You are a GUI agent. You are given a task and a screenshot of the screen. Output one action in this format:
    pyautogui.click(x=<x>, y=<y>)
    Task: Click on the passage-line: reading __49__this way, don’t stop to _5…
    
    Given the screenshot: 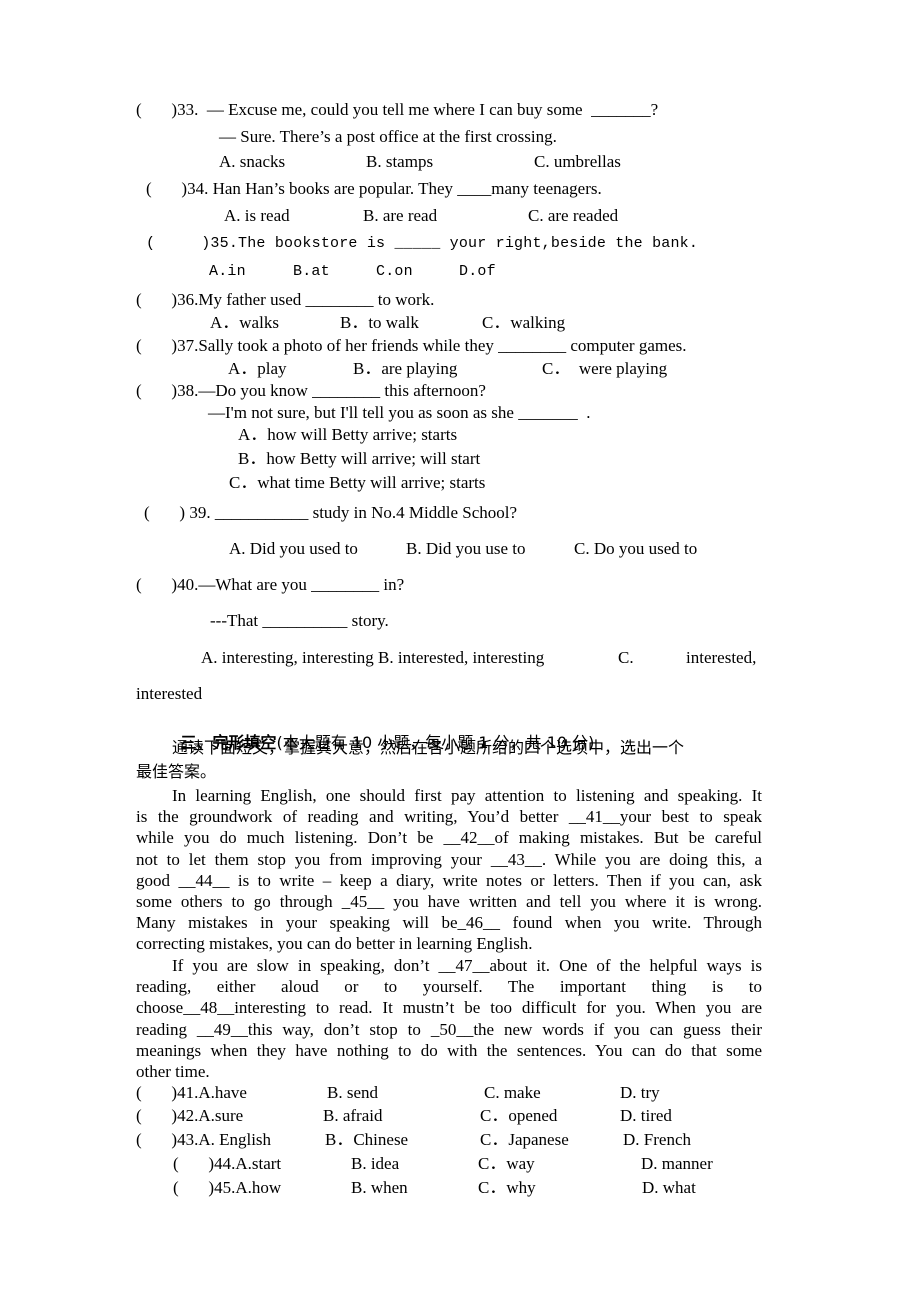 What is the action you would take?
    pyautogui.click(x=449, y=1029)
    